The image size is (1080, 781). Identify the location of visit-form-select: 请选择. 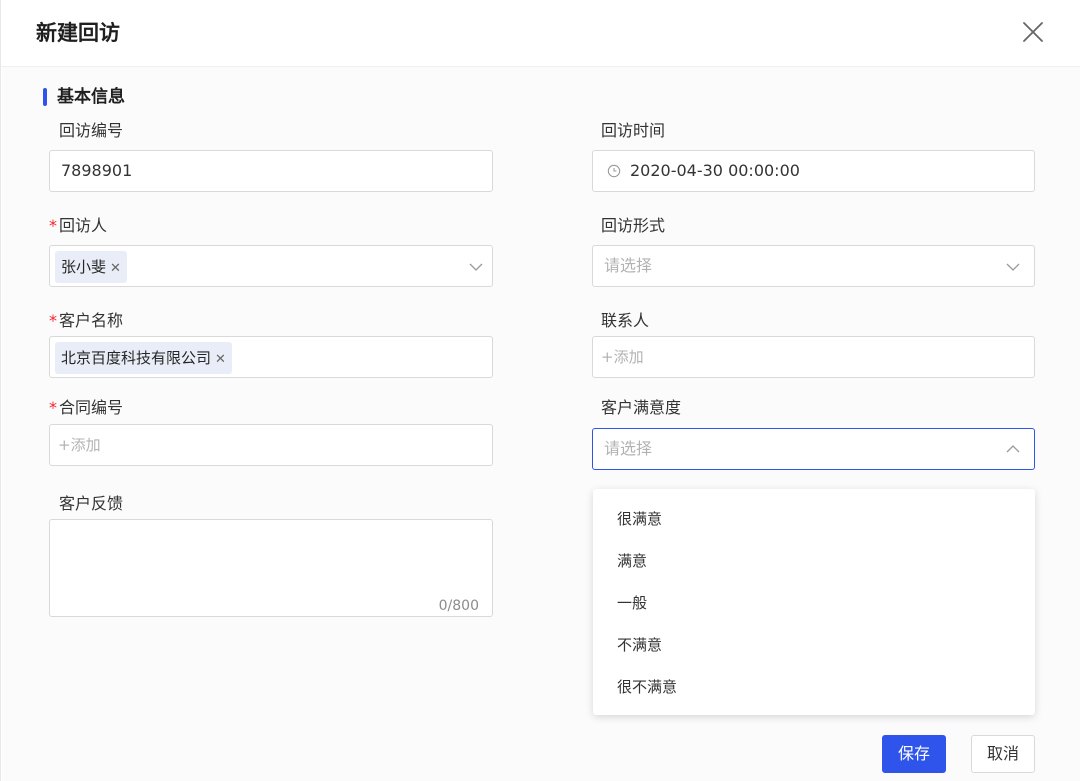
(813, 266).